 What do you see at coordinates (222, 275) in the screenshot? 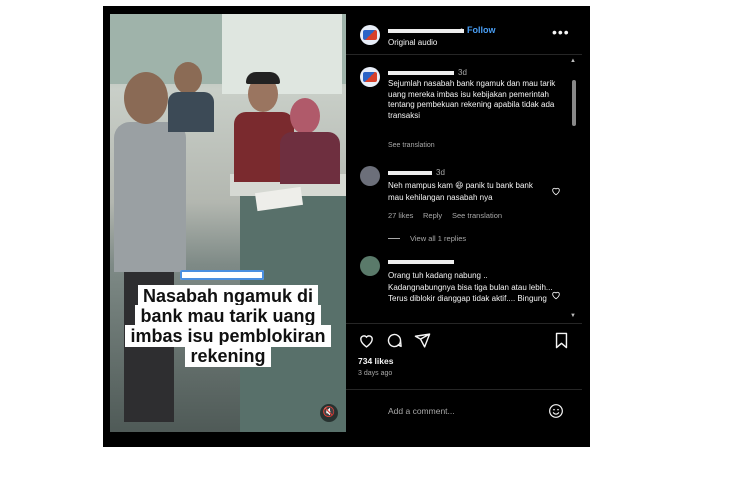
I see `caption-highlight-bar` at bounding box center [222, 275].